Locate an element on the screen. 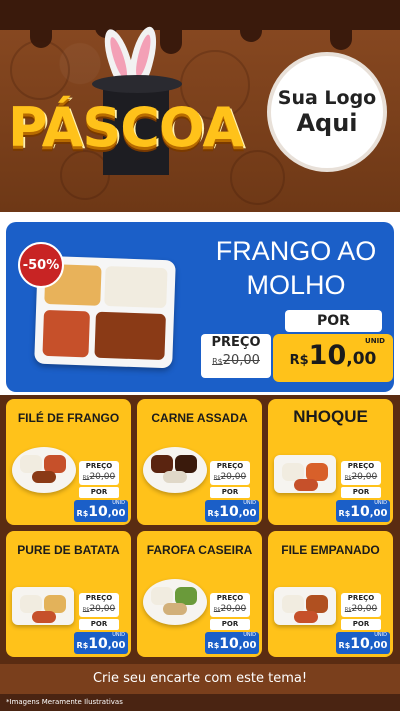  logo-text-line2: Aqui is located at coordinates (327, 123).